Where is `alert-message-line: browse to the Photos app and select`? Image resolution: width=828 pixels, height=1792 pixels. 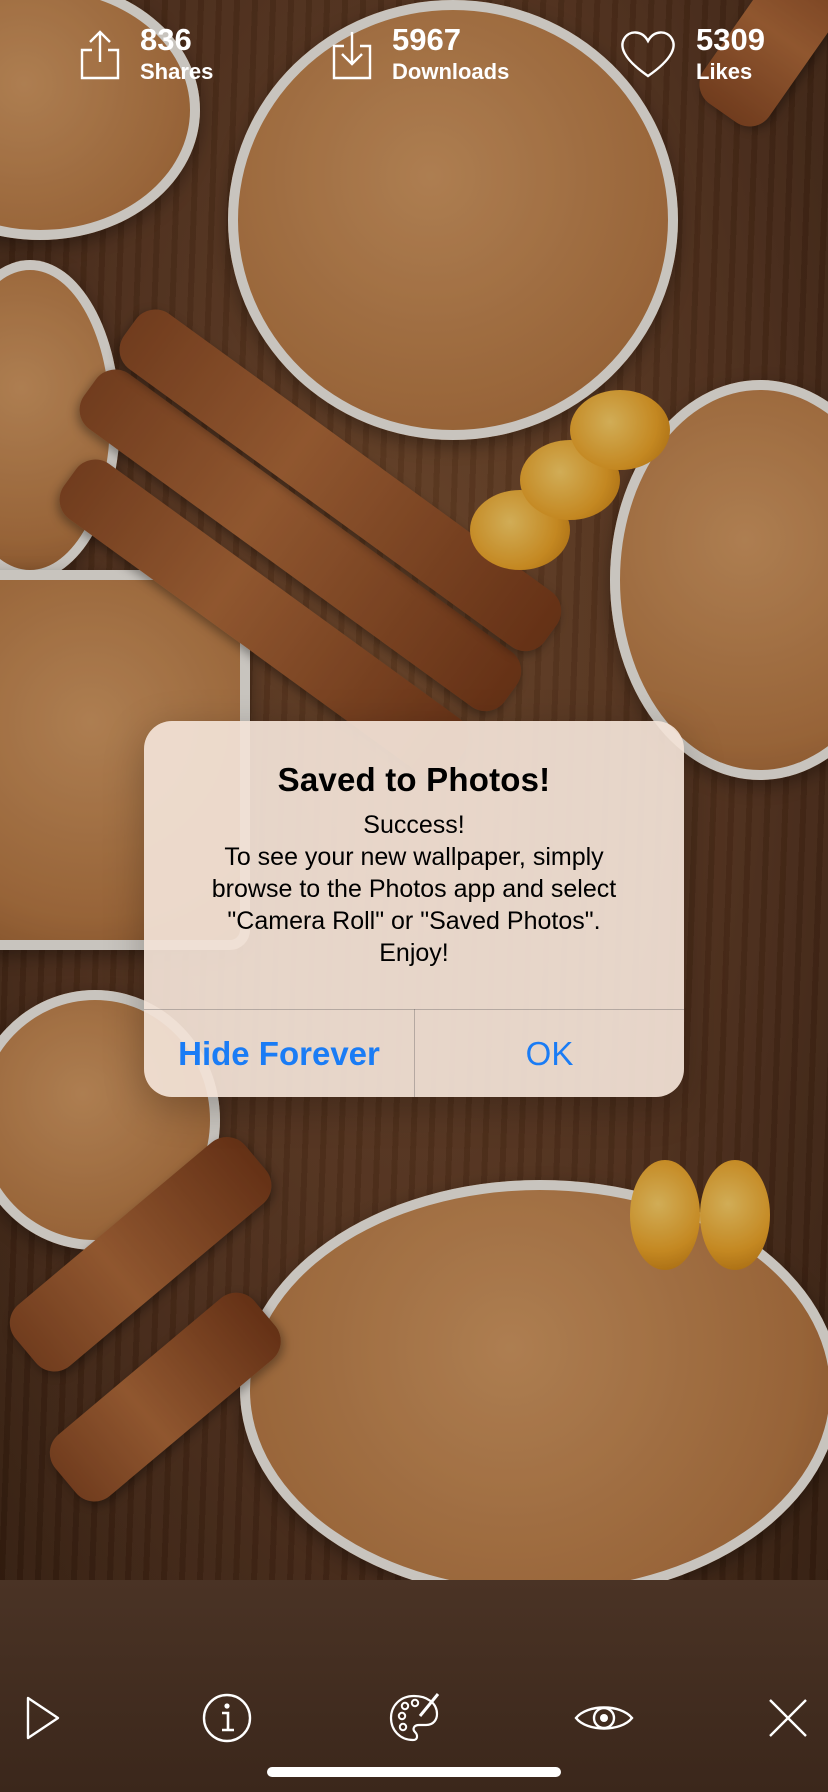 alert-message-line: browse to the Photos app and select is located at coordinates (414, 889).